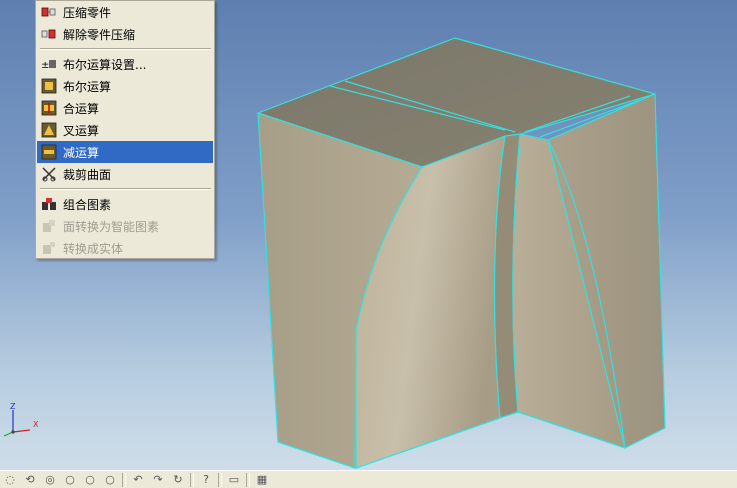 The image size is (737, 488). Describe the element at coordinates (49, 108) in the screenshot. I see `union-icon` at that location.